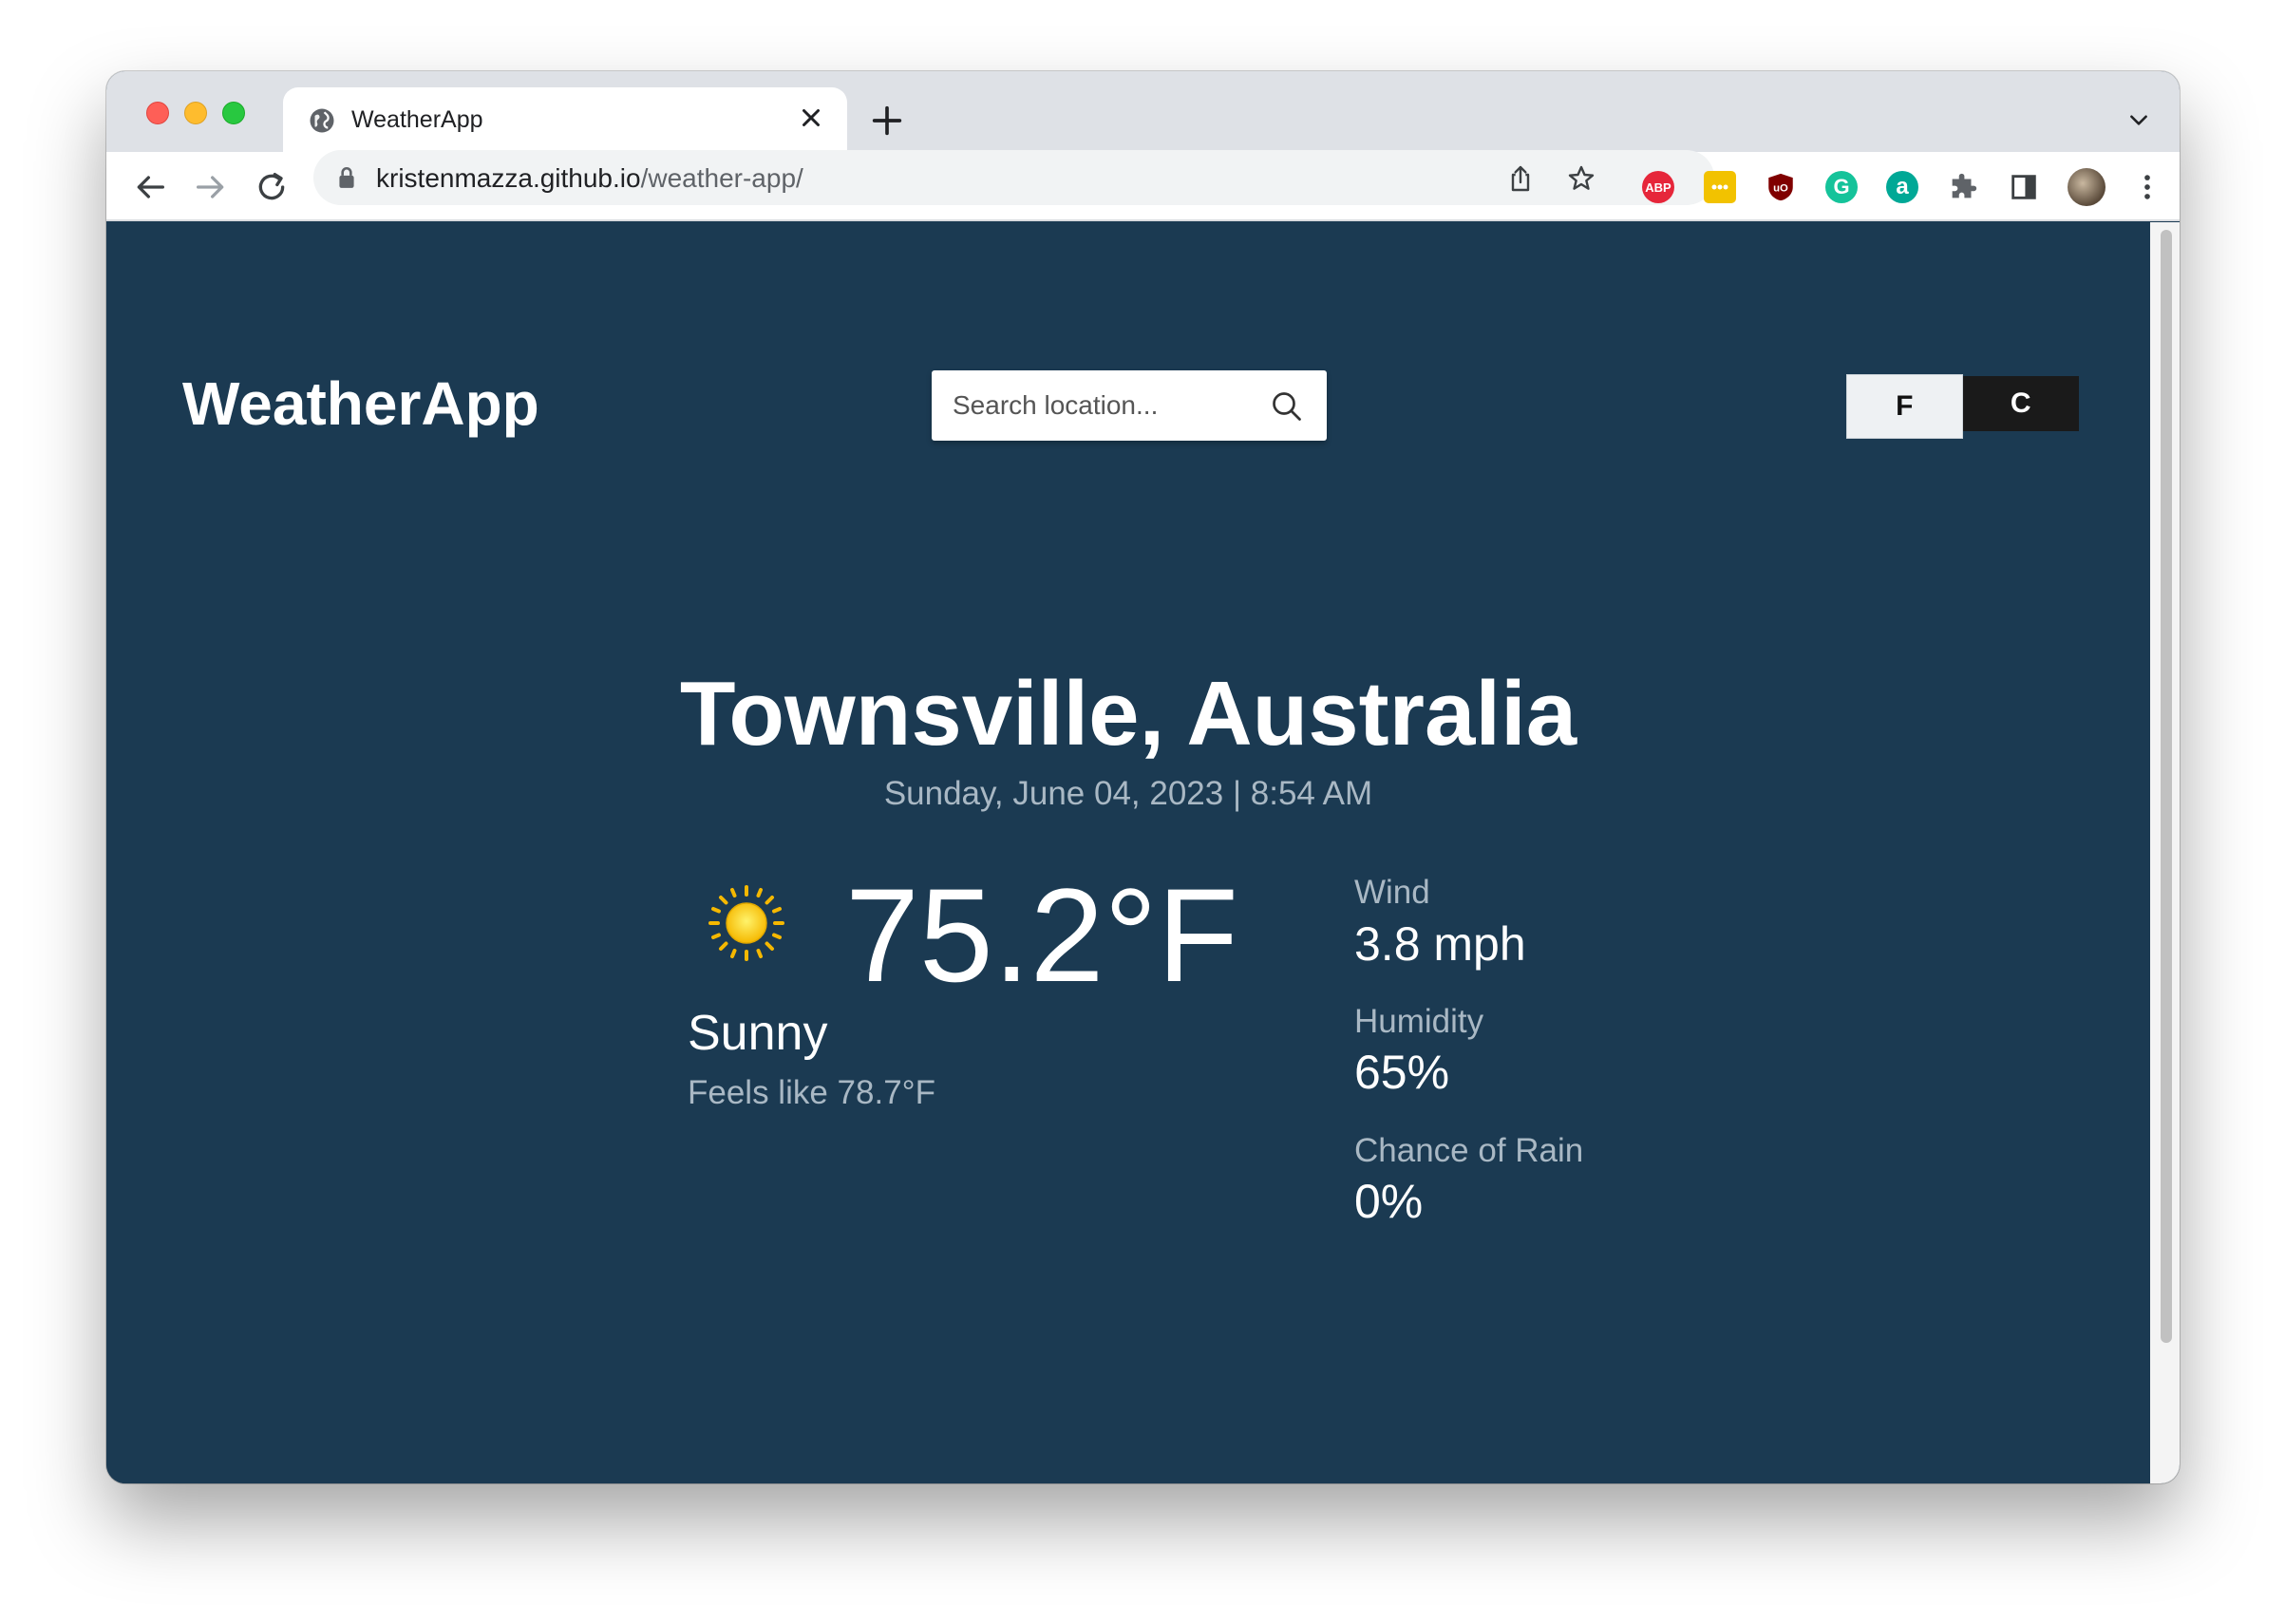 The height and width of the screenshot is (1624, 2285). What do you see at coordinates (1520, 178) in the screenshot?
I see `share-icon` at bounding box center [1520, 178].